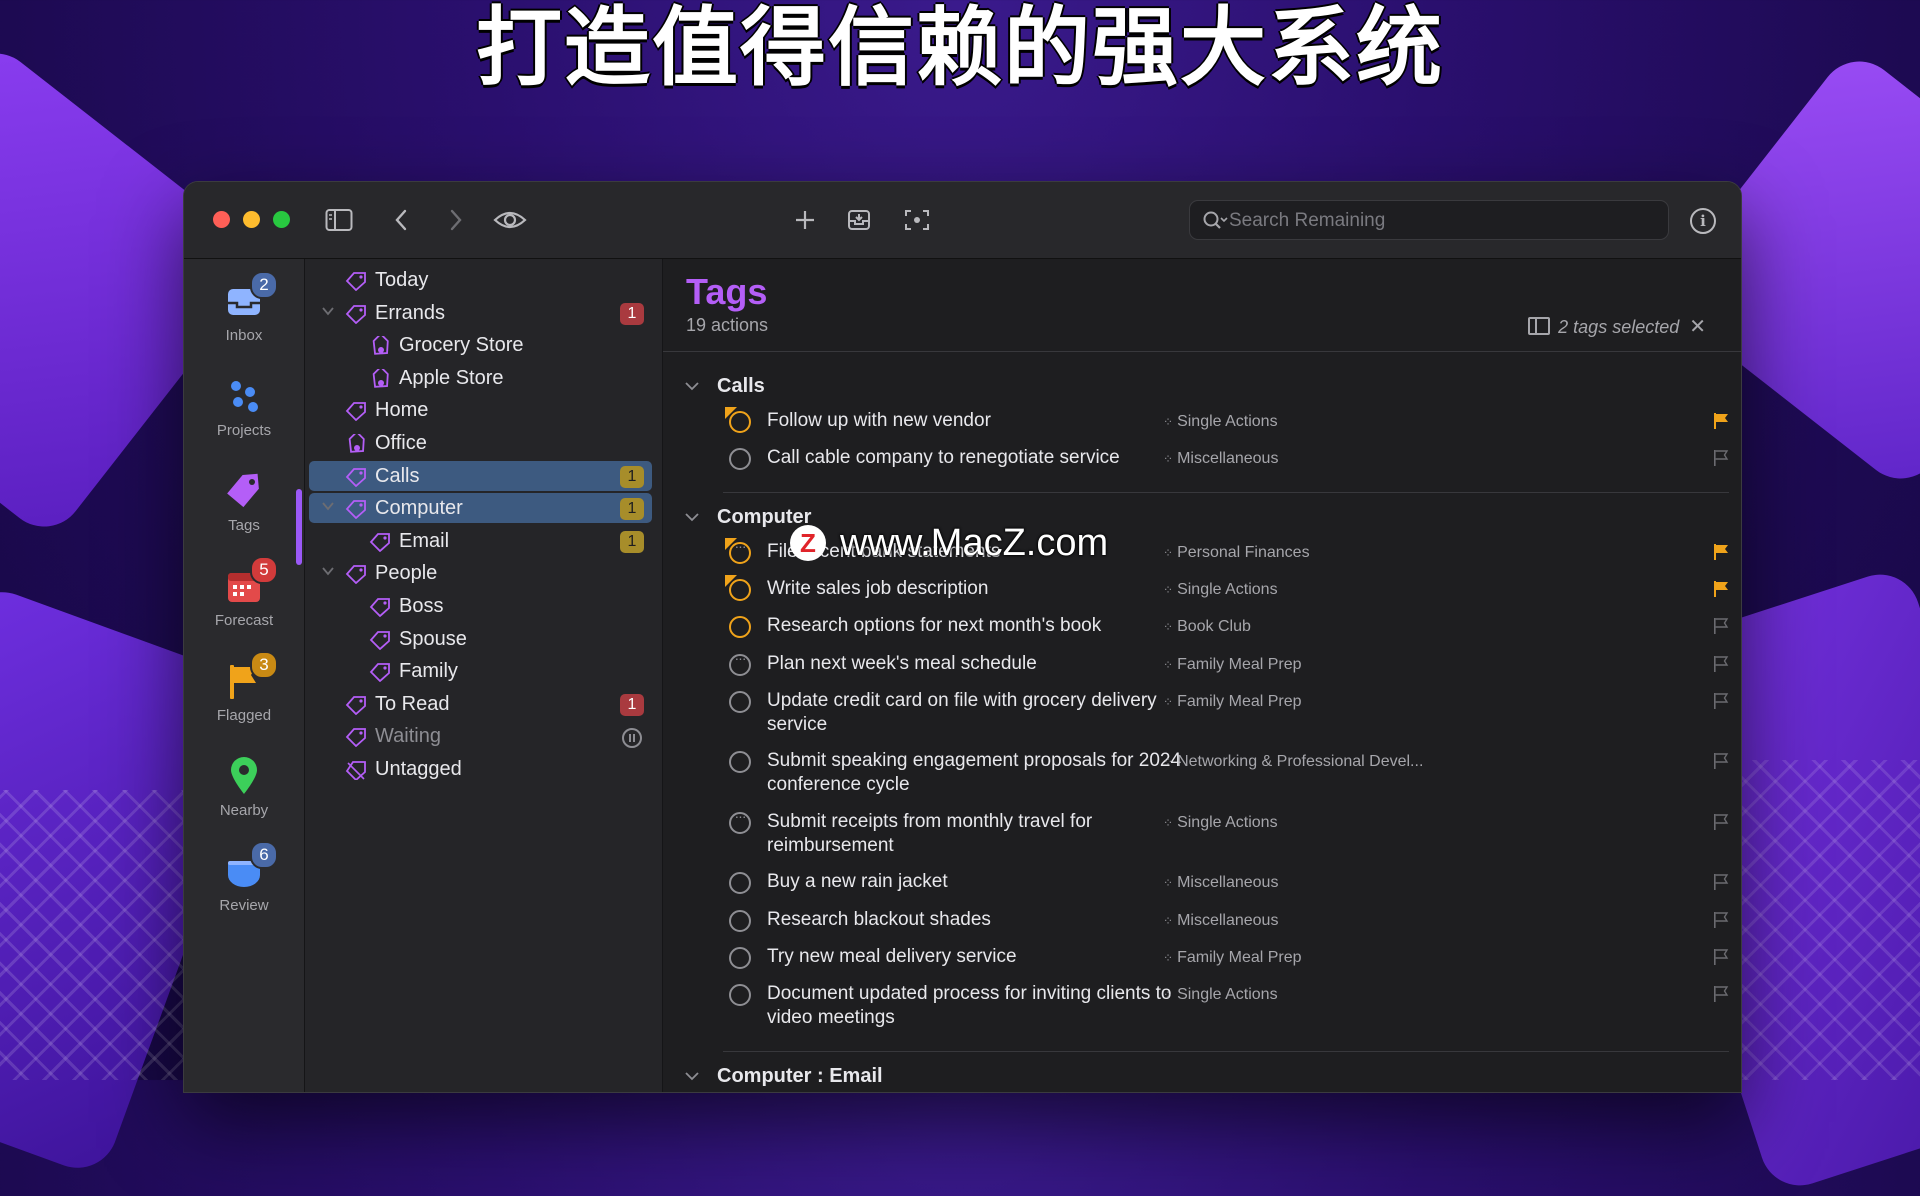  What do you see at coordinates (857, 882) in the screenshot?
I see `task-title: Buy a new rain jacket` at bounding box center [857, 882].